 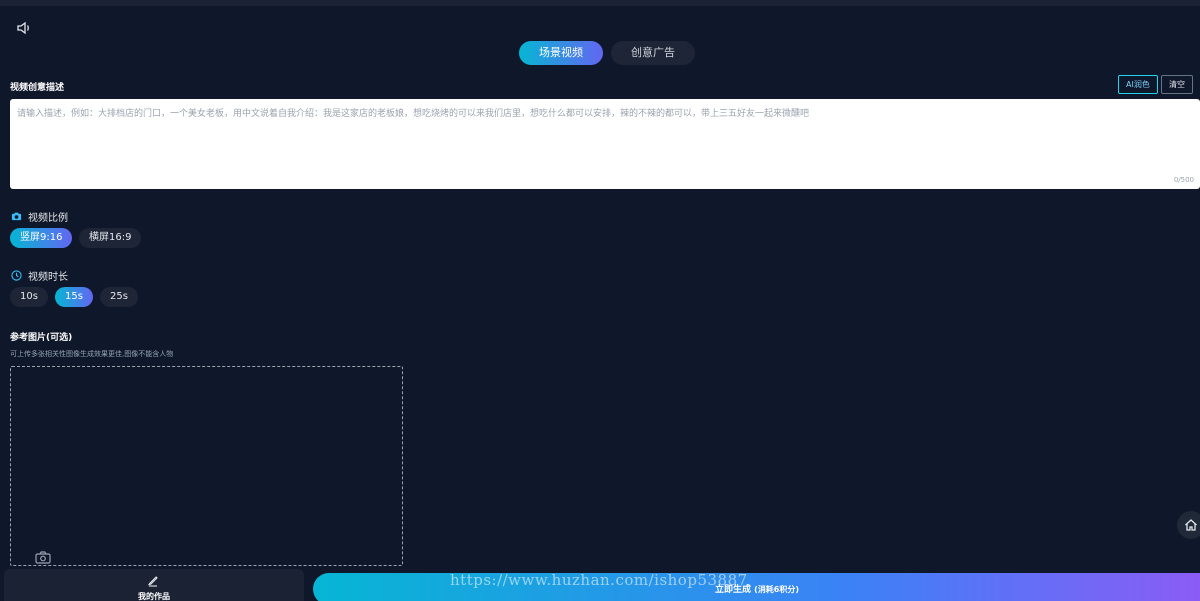 What do you see at coordinates (92, 354) in the screenshot?
I see `reference-hint: 可上传多张相关性图像生成效果更佳,图像不能含人物` at bounding box center [92, 354].